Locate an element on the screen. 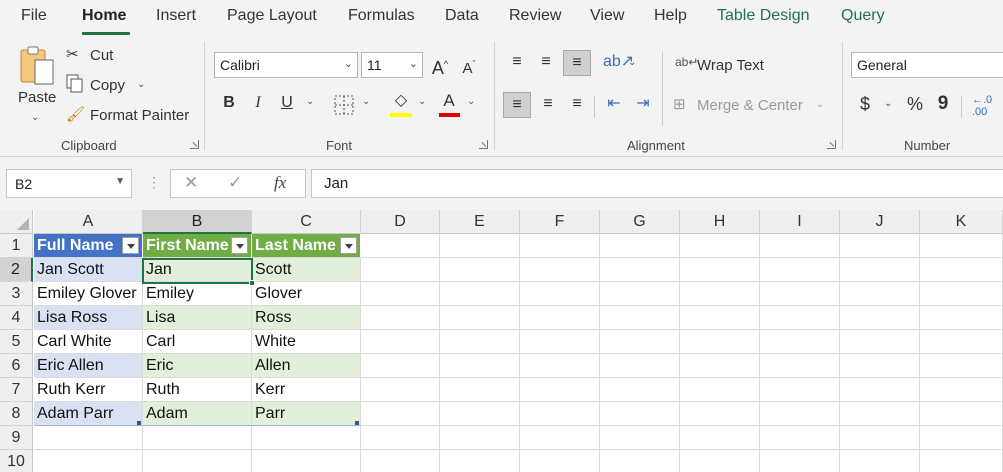 The width and height of the screenshot is (1003, 472). select-all-button is located at coordinates (16, 222).